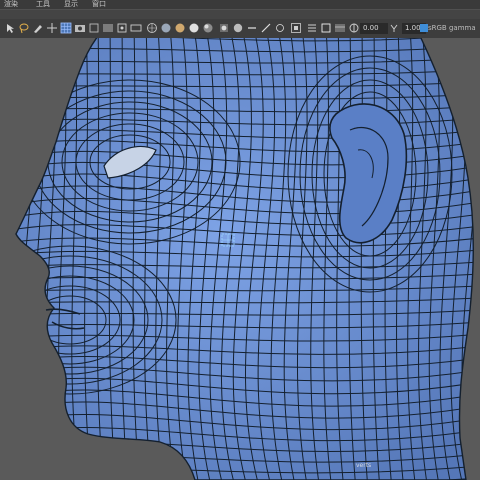 The height and width of the screenshot is (480, 480). Describe the element at coordinates (152, 28) in the screenshot. I see `wireframe-icon` at that location.